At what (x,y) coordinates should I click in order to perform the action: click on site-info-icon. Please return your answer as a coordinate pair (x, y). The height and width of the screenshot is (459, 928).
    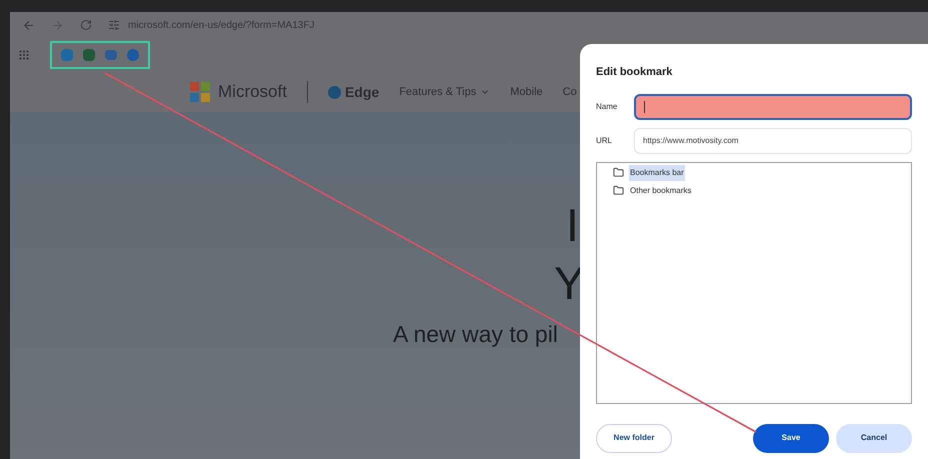
    Looking at the image, I should click on (114, 25).